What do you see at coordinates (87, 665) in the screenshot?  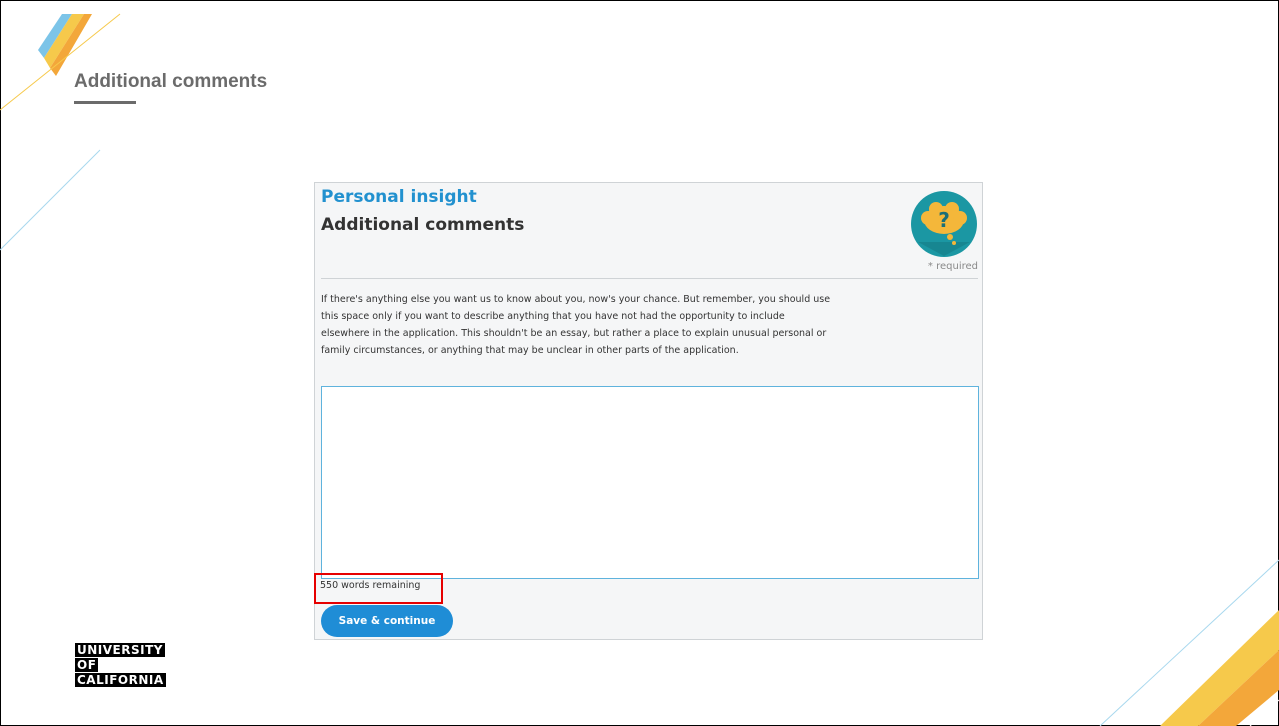 I see `logo-line-of: OF` at bounding box center [87, 665].